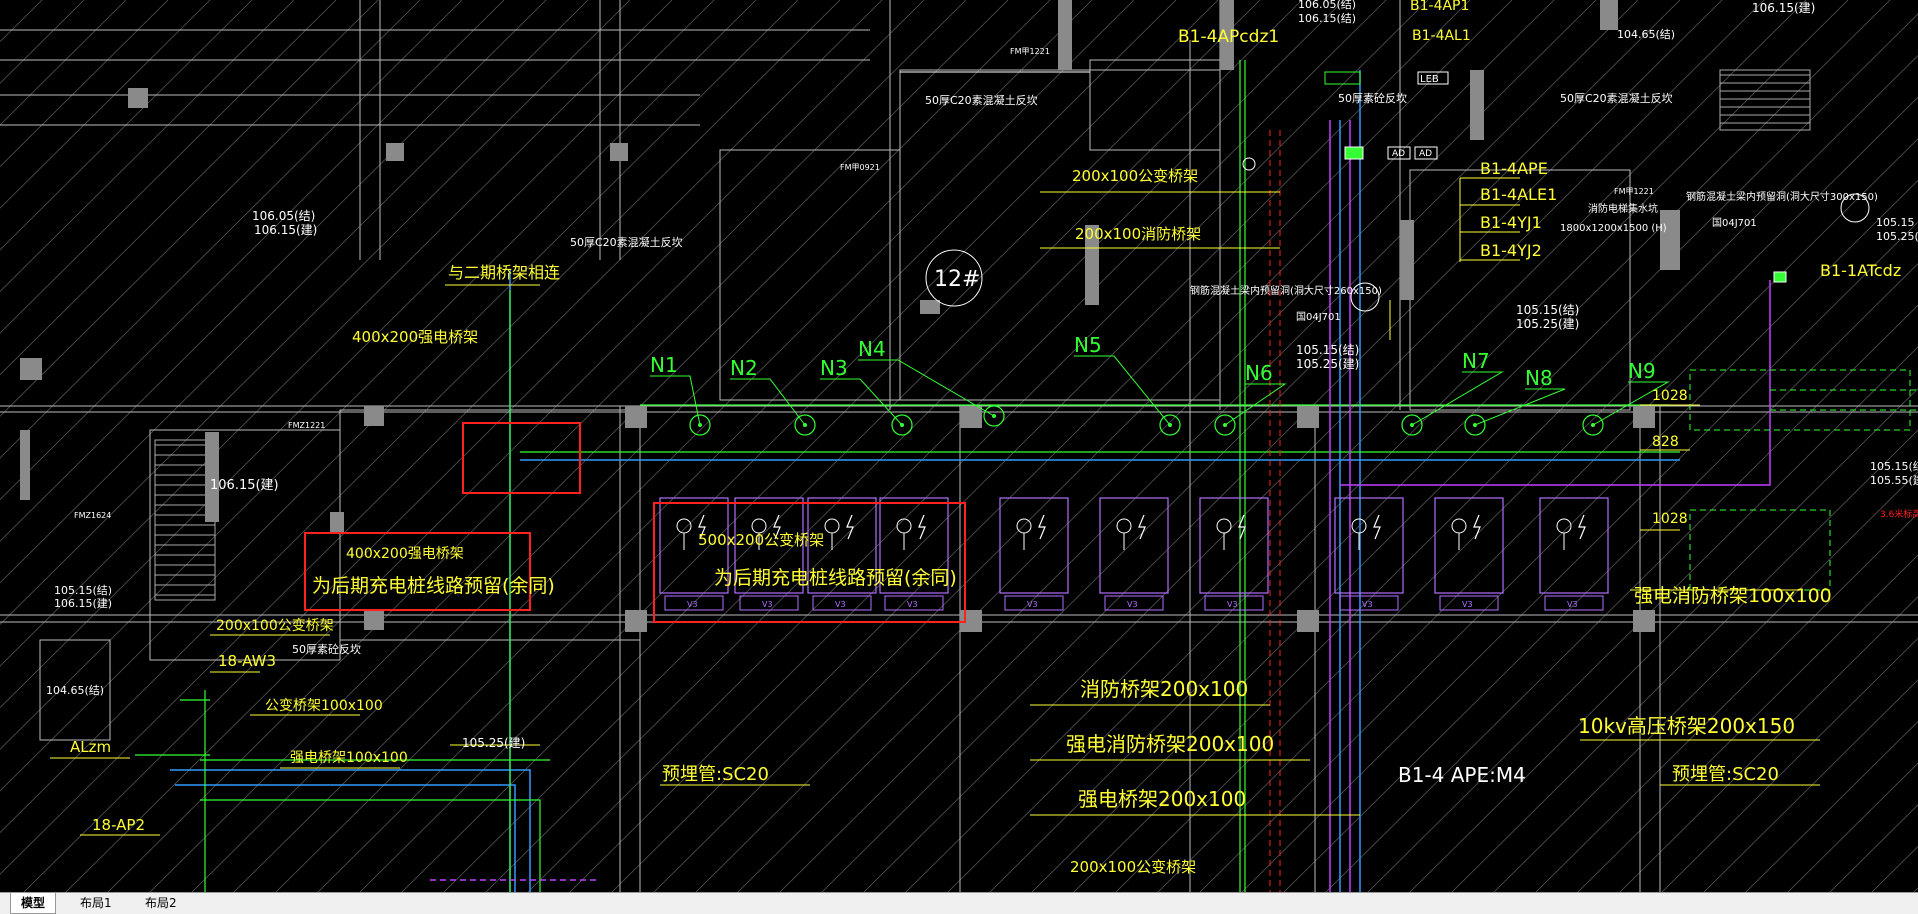 The height and width of the screenshot is (914, 1918). Describe the element at coordinates (680, 394) in the screenshot. I see `node-n1: N1` at that location.